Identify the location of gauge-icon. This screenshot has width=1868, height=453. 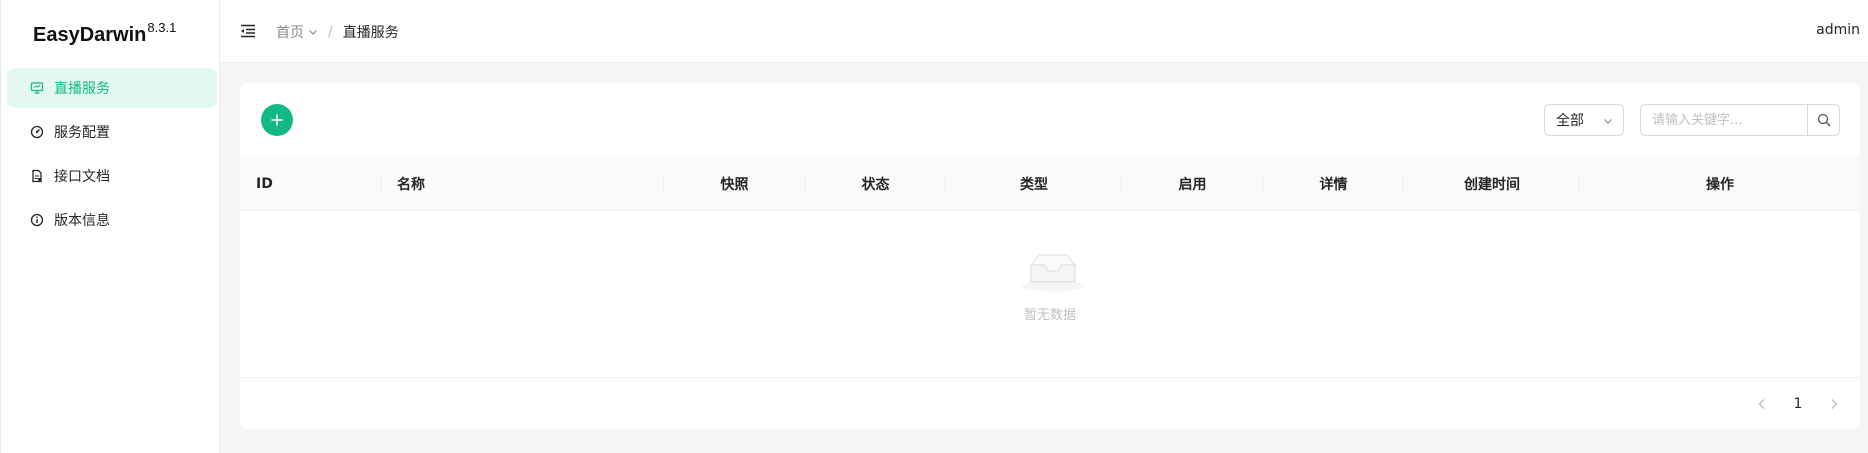
(37, 132).